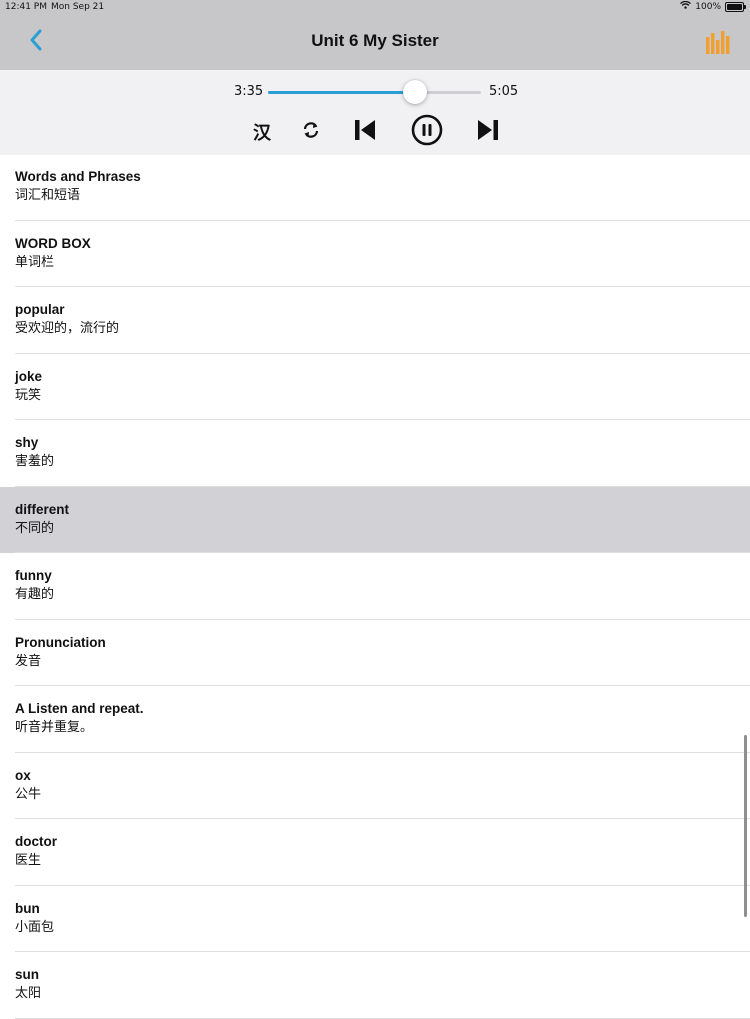 This screenshot has height=1019, width=750. Describe the element at coordinates (375, 985) in the screenshot. I see `list-item: sun 太阳` at that location.